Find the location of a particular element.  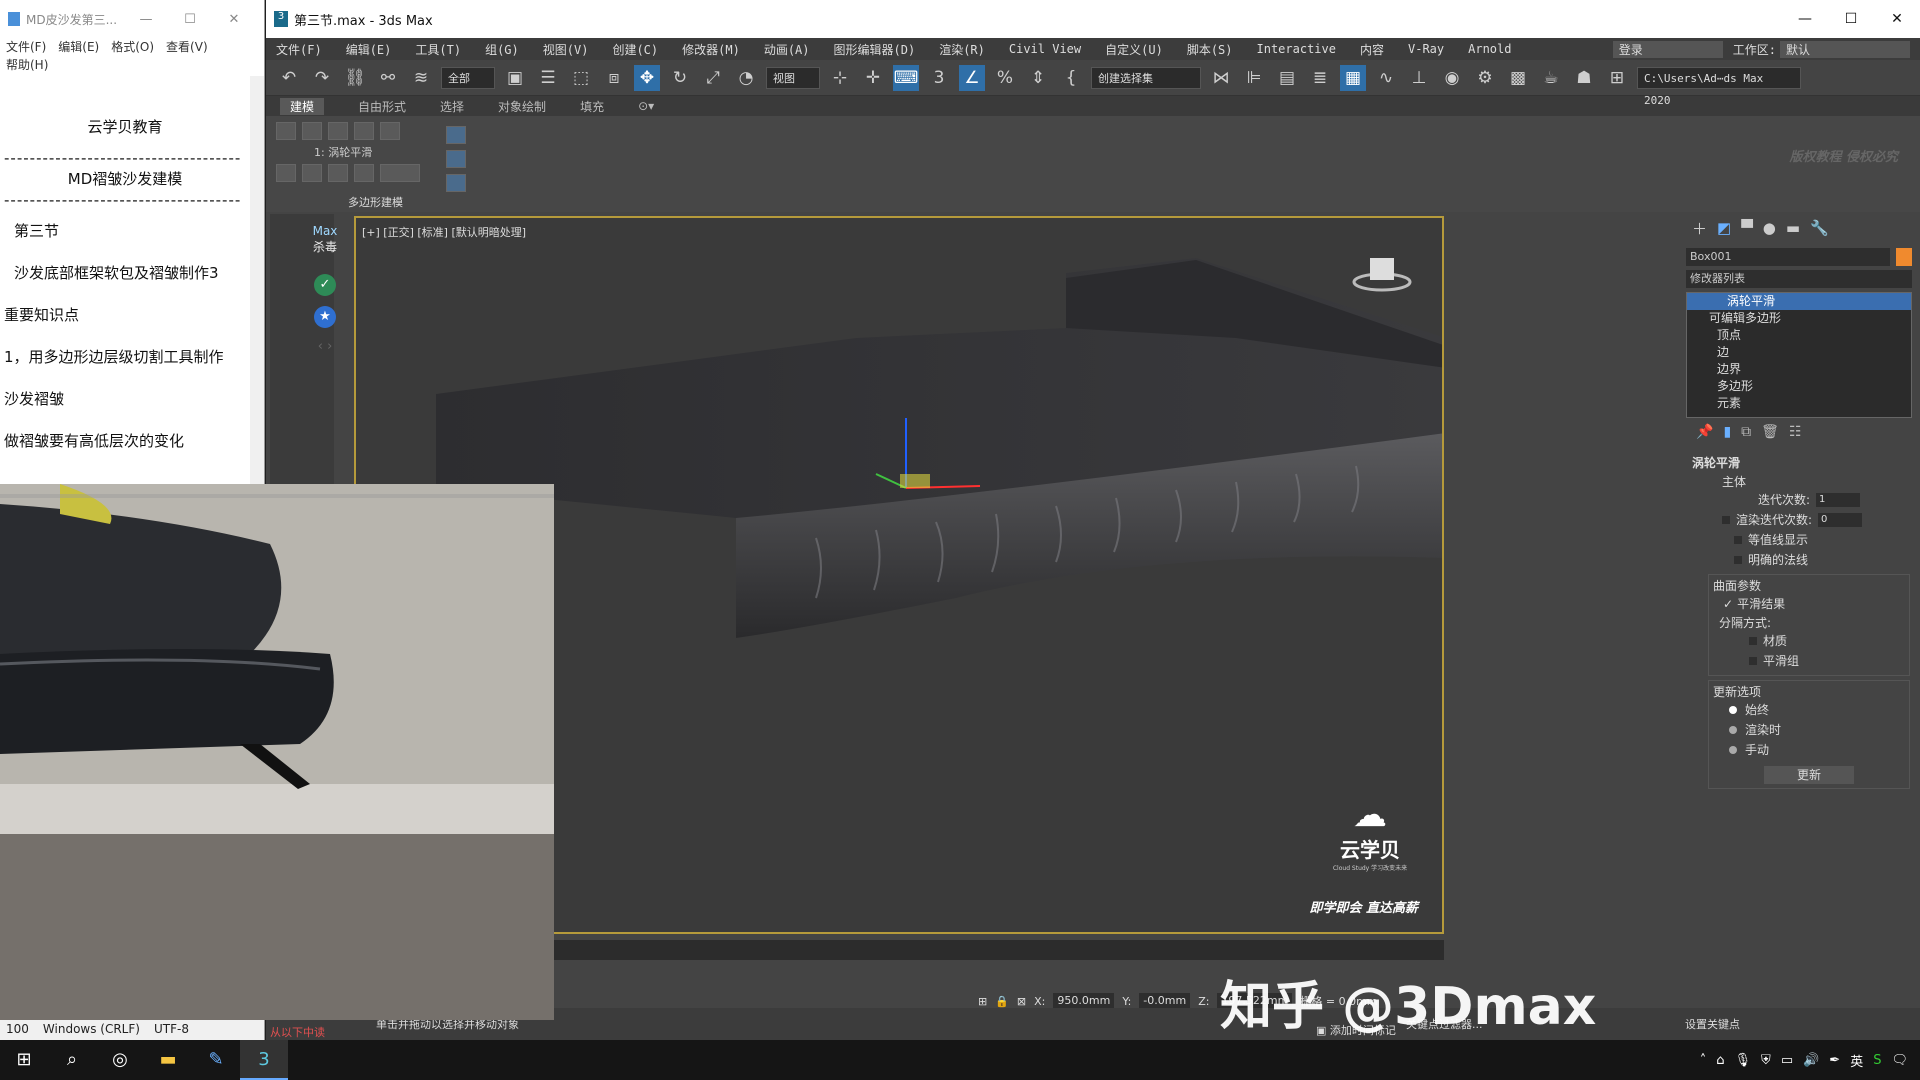

place-icon: ◔ is located at coordinates (746, 78).